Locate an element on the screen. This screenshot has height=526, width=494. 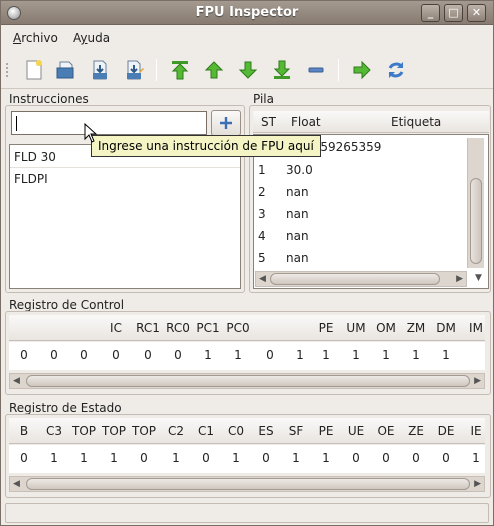
scroll-down-icon: ▼ is located at coordinates (478, 278).